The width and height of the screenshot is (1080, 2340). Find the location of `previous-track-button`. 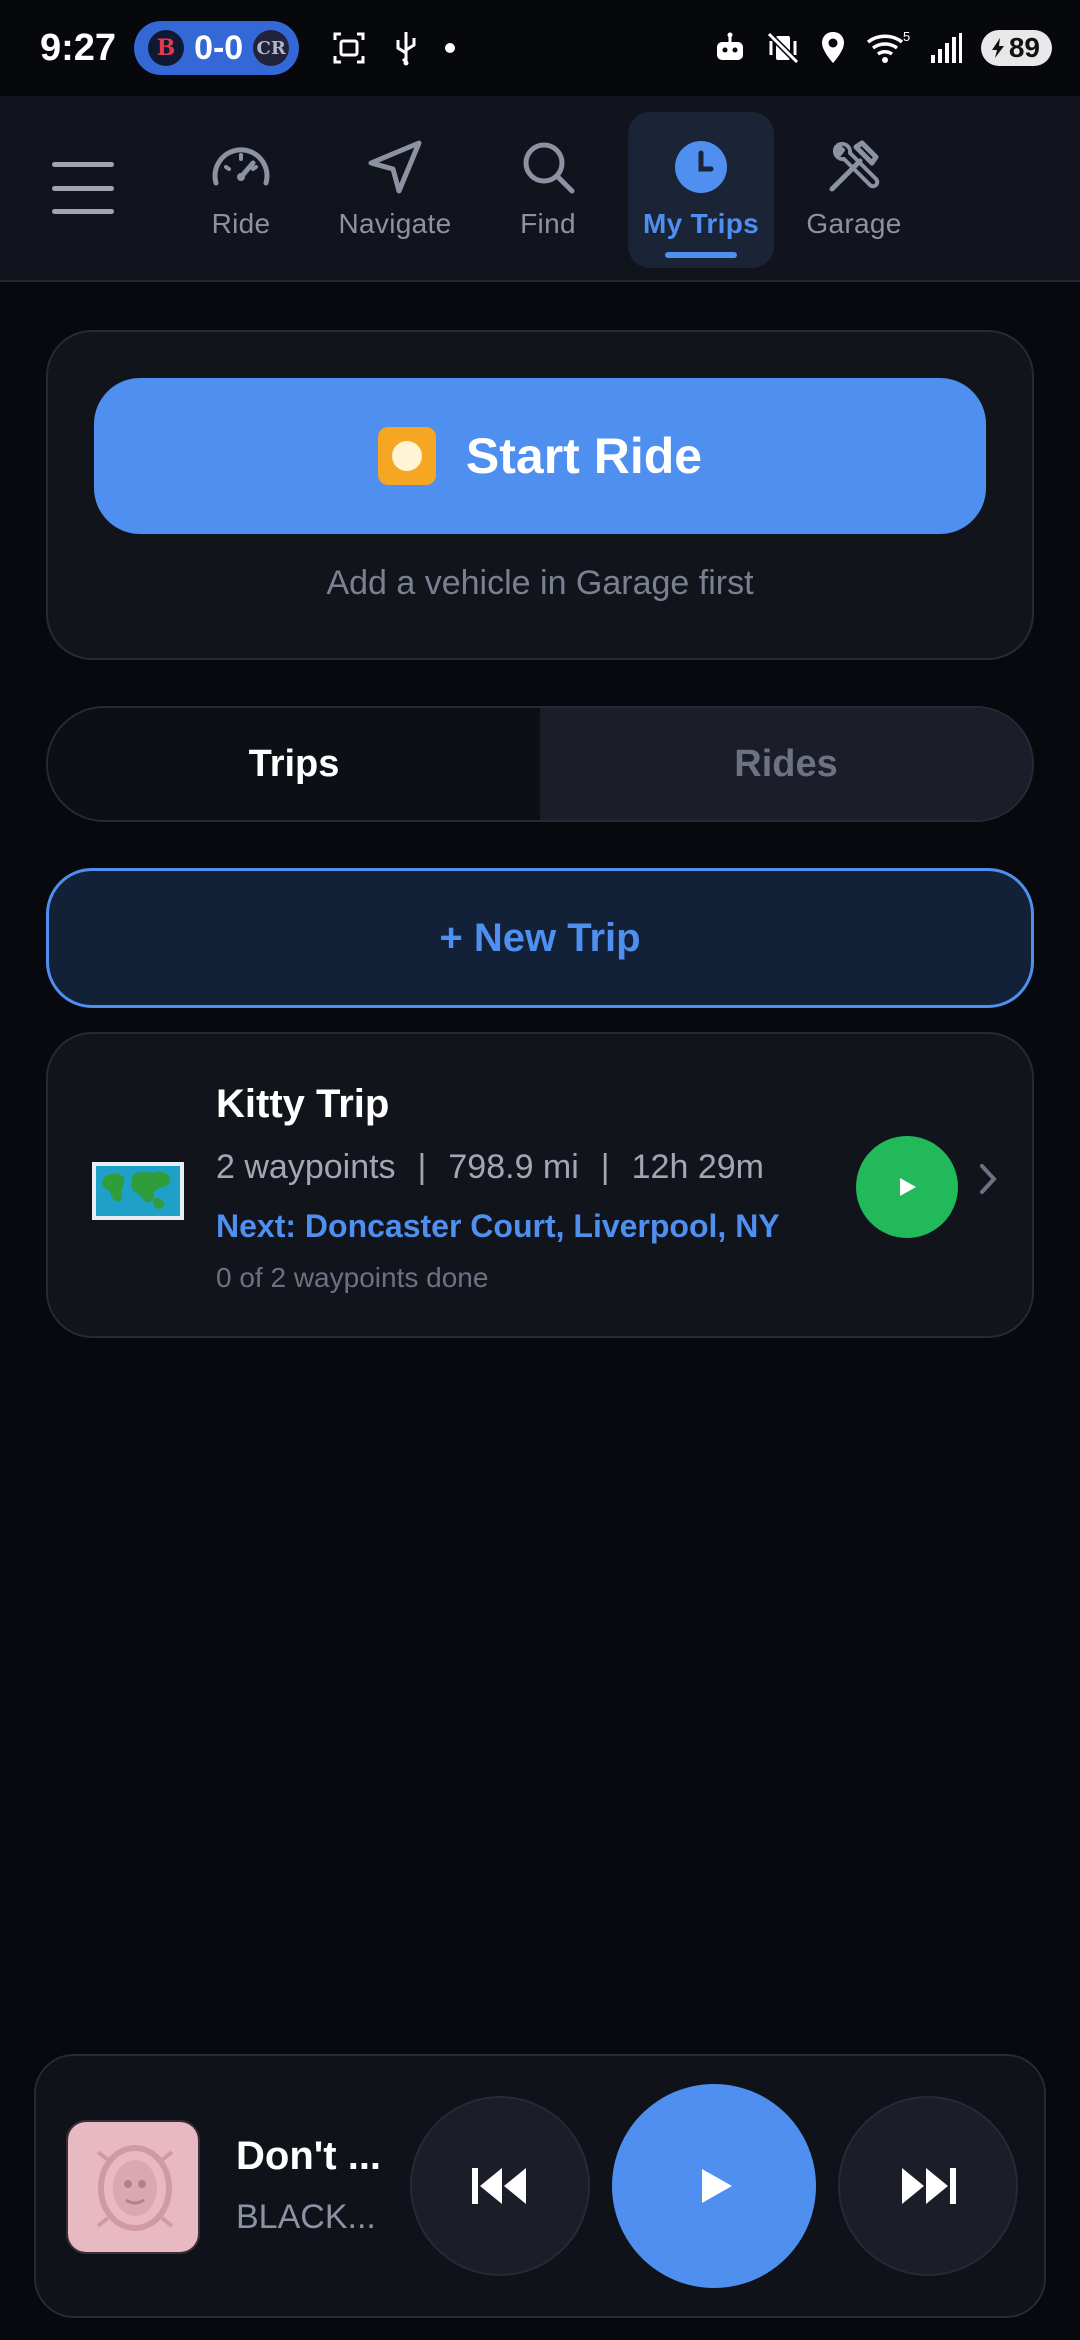

previous-track-button is located at coordinates (500, 2186).